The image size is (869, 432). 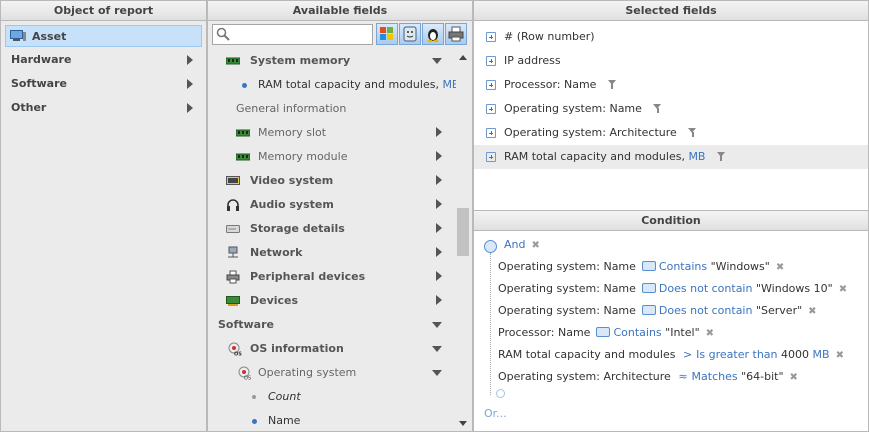 What do you see at coordinates (410, 34) in the screenshot?
I see `mac-filter-button` at bounding box center [410, 34].